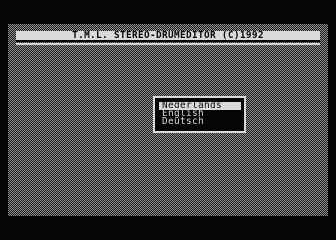 The height and width of the screenshot is (240, 336). I want to click on language-option-deutsch: Deutsch, so click(200, 121).